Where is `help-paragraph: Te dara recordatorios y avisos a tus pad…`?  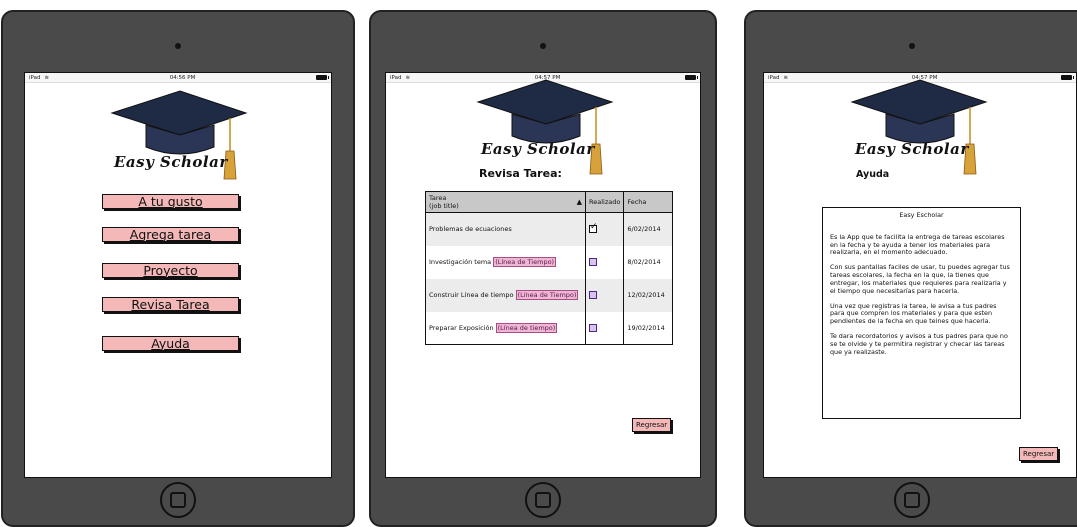
help-paragraph: Te dara recordatorios y avisos a tus pad… is located at coordinates (919, 343).